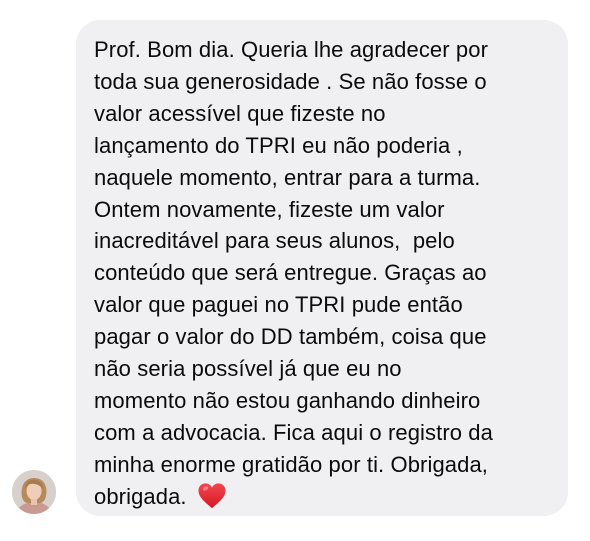 The image size is (590, 541). I want to click on user-avatar, so click(34, 492).